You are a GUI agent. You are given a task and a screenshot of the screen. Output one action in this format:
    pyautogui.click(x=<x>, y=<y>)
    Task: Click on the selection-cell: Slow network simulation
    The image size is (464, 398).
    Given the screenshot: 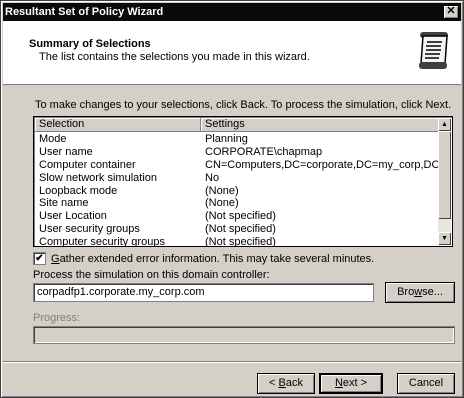 What is the action you would take?
    pyautogui.click(x=98, y=177)
    